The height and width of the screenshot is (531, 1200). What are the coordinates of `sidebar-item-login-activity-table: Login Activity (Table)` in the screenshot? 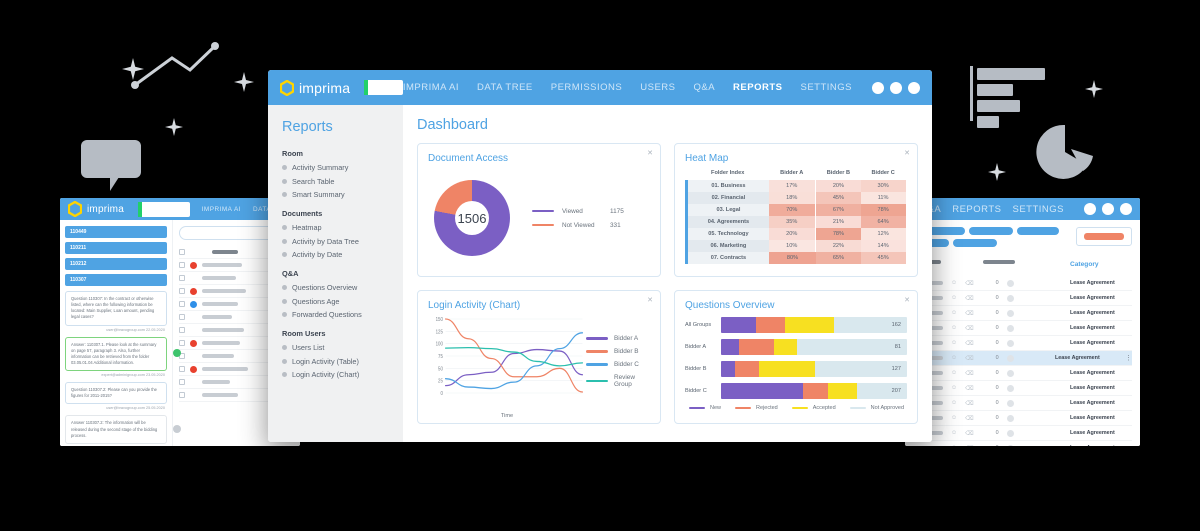 It's located at (342, 361).